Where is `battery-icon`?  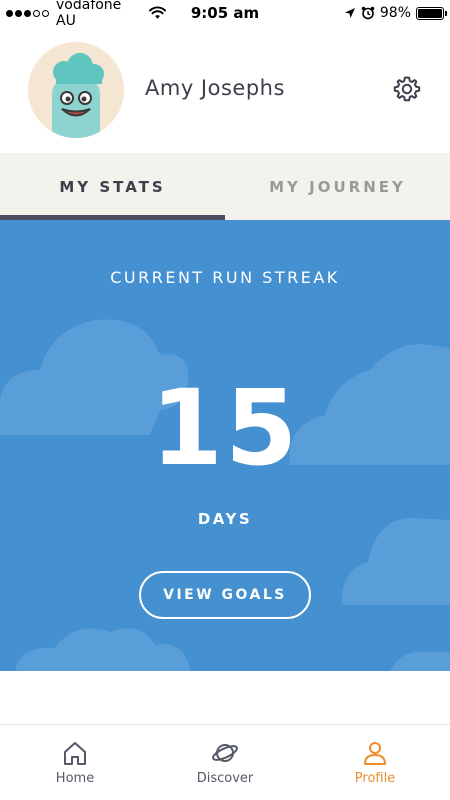 battery-icon is located at coordinates (431, 13).